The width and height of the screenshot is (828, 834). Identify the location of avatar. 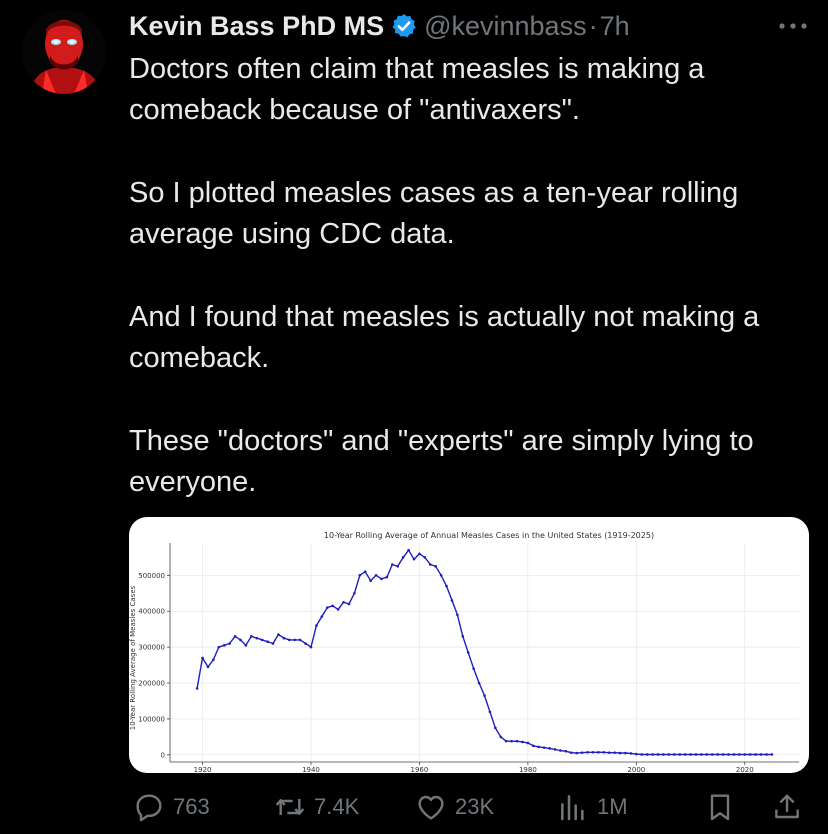
(64, 52).